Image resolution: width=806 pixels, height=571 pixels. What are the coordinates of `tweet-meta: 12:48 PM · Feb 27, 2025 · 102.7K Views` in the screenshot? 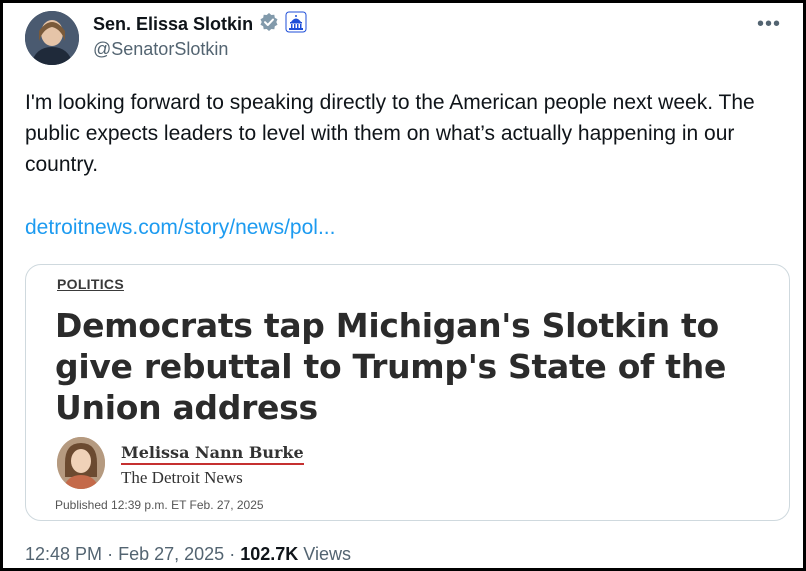 It's located at (188, 554).